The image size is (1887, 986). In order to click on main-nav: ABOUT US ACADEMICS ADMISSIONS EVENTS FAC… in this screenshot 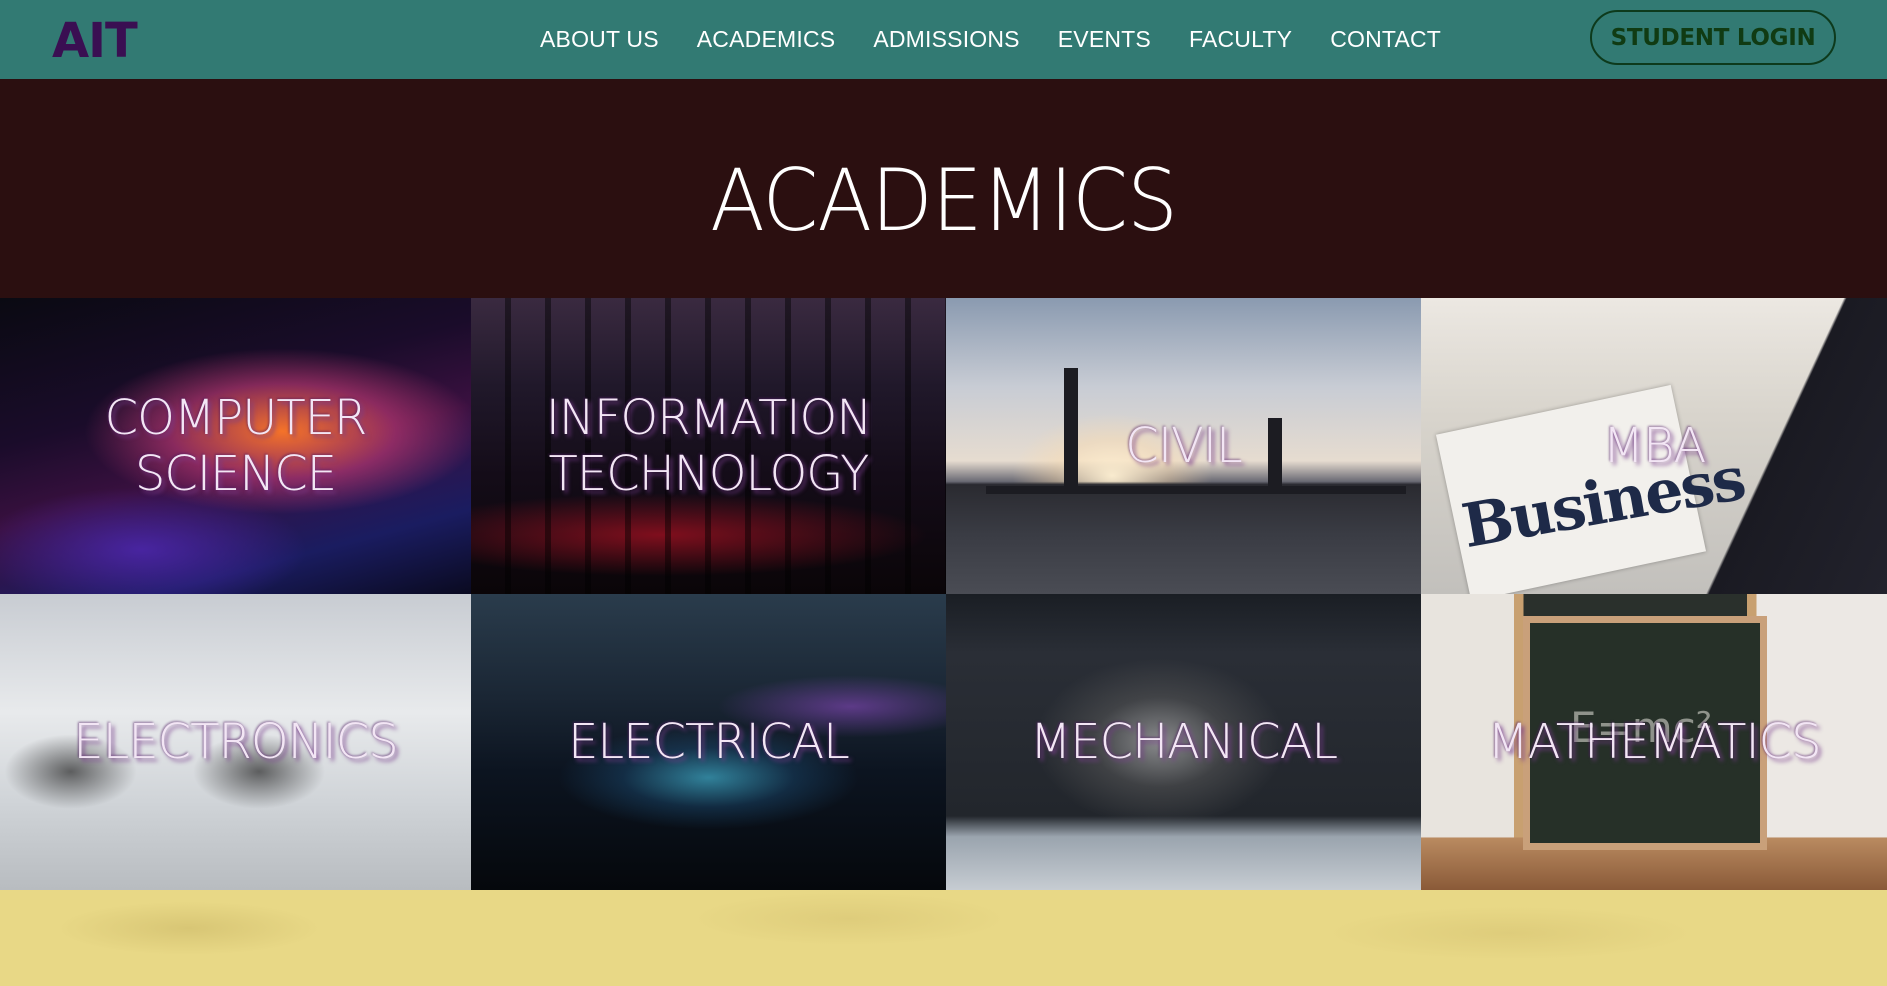, I will do `click(990, 39)`.